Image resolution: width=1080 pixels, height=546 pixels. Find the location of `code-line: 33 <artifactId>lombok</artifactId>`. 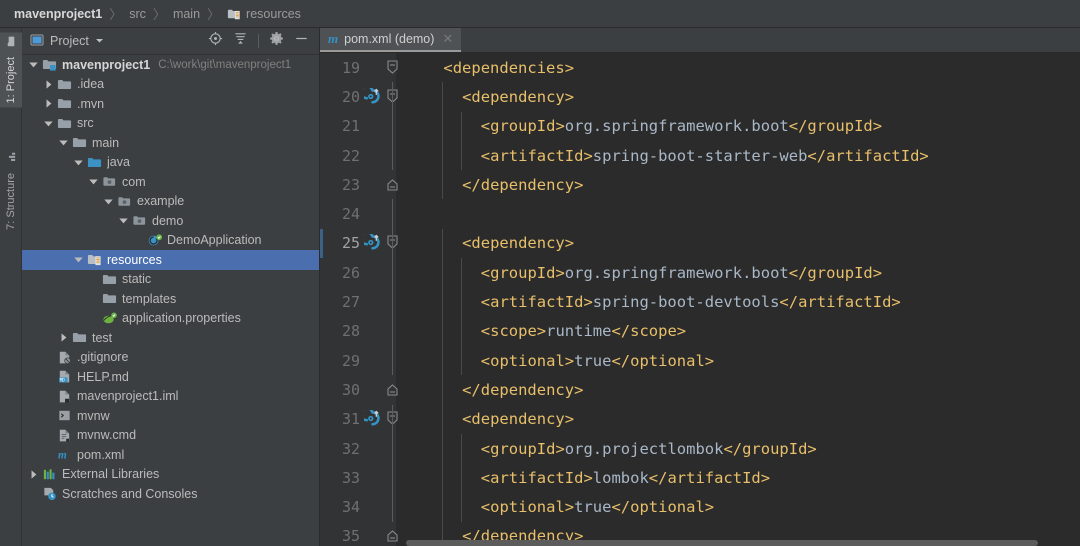

code-line: 33 <artifactId>lombok</artifactId> is located at coordinates (700, 478).